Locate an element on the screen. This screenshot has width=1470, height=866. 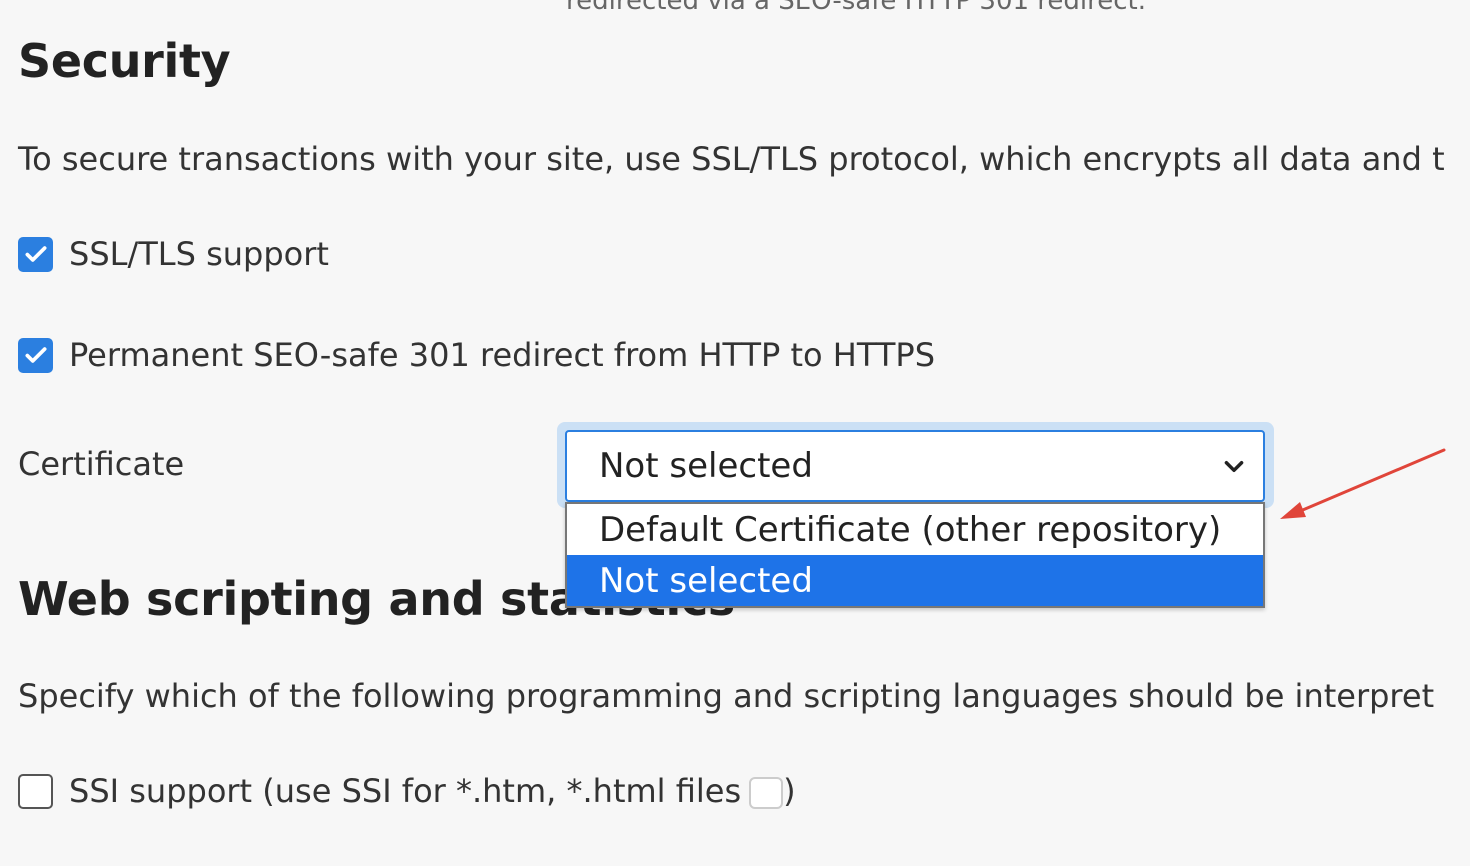
ssl-tls-checkbox is located at coordinates (35, 254).